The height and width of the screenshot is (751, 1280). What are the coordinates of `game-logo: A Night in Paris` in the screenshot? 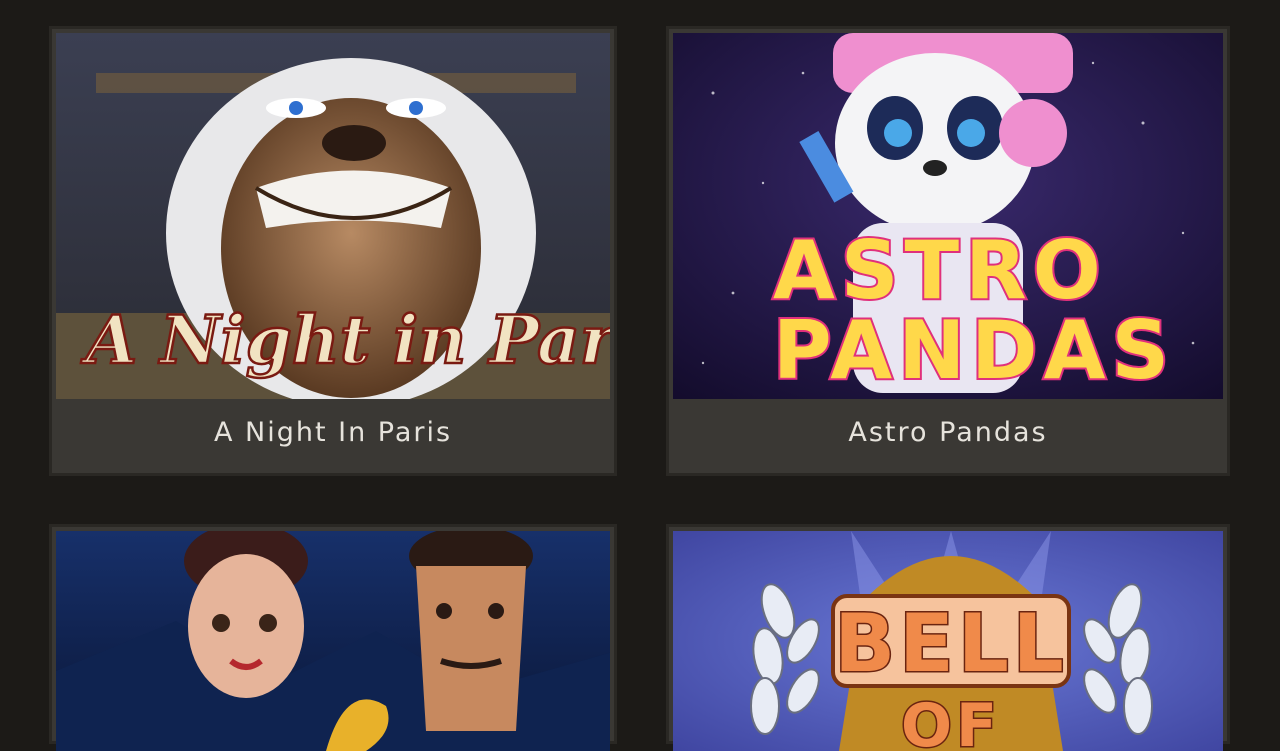 It's located at (345, 340).